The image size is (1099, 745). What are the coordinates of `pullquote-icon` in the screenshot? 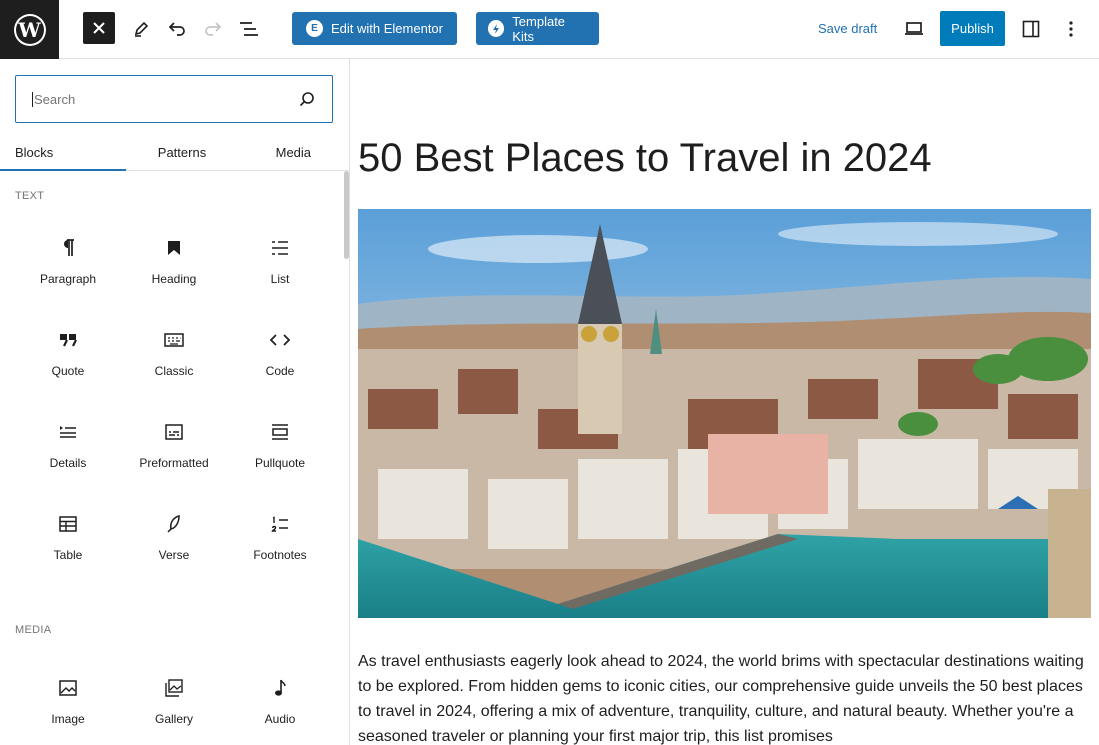 It's located at (280, 432).